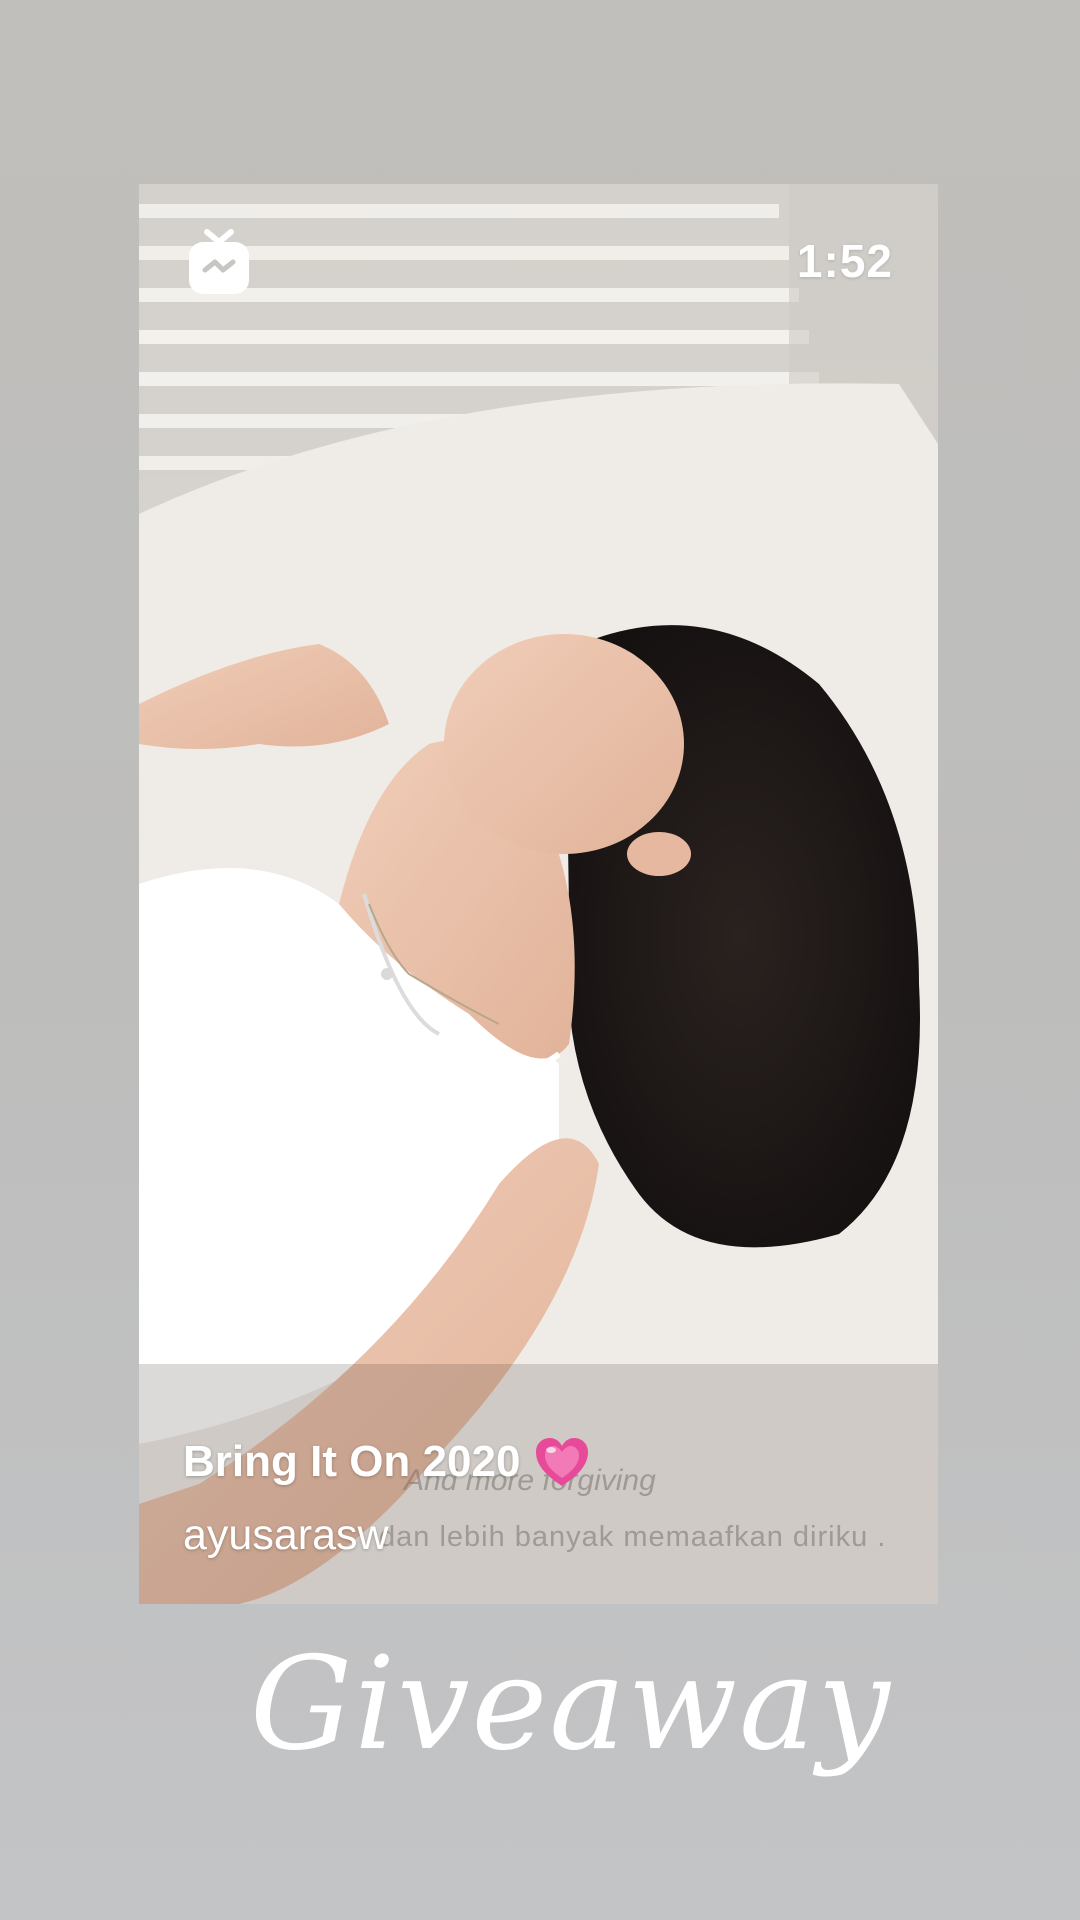 The height and width of the screenshot is (1920, 1080). Describe the element at coordinates (571, 1704) in the screenshot. I see `giveaway-sticker: Giveaway` at that location.